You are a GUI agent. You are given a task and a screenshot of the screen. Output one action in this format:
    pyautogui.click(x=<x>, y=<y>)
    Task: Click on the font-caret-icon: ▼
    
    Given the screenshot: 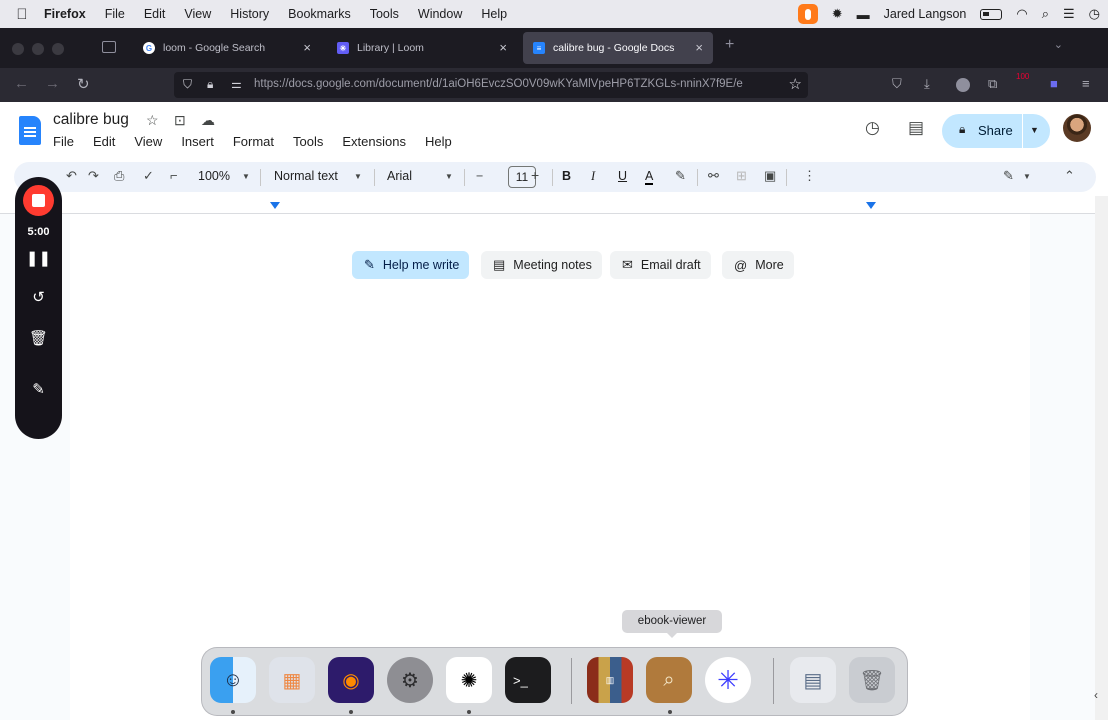 What is the action you would take?
    pyautogui.click(x=449, y=176)
    